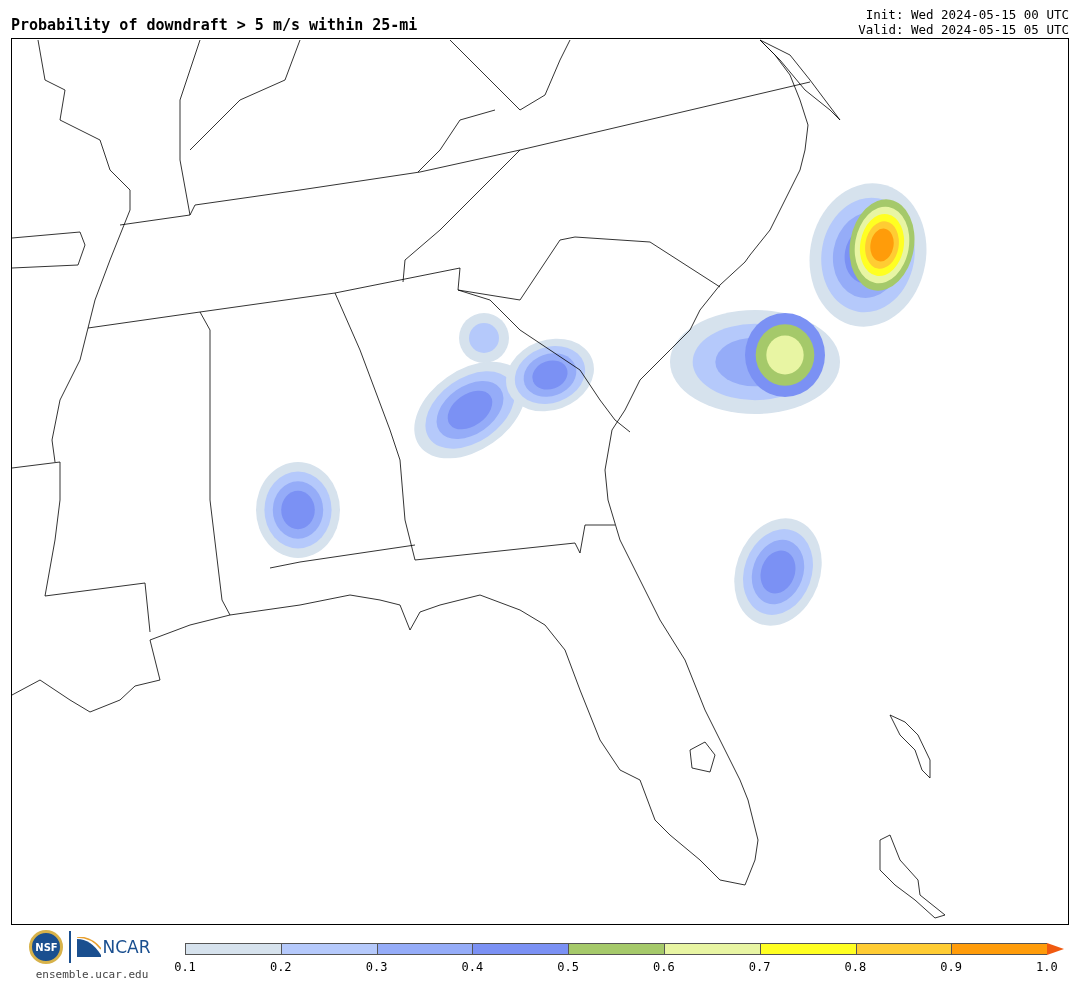 This screenshot has width=1080, height=988. Describe the element at coordinates (46, 947) in the screenshot. I see `nsf-logo: NSF` at that location.